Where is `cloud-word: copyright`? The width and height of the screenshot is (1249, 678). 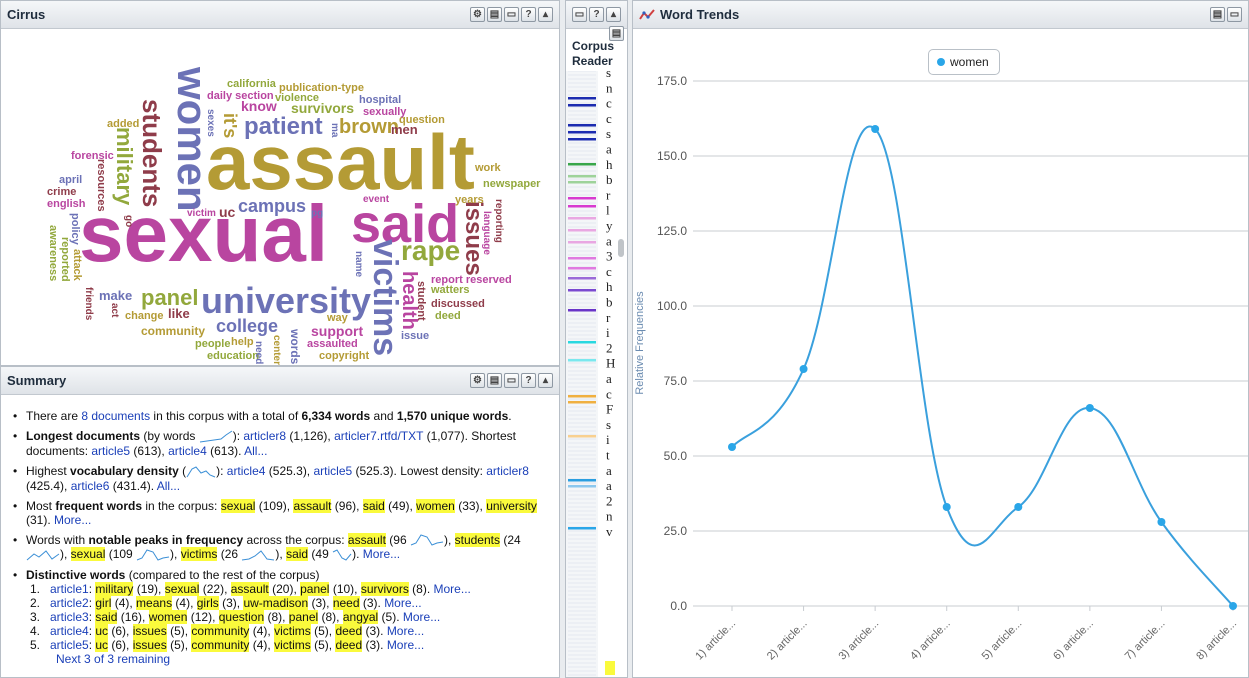 cloud-word: copyright is located at coordinates (344, 356).